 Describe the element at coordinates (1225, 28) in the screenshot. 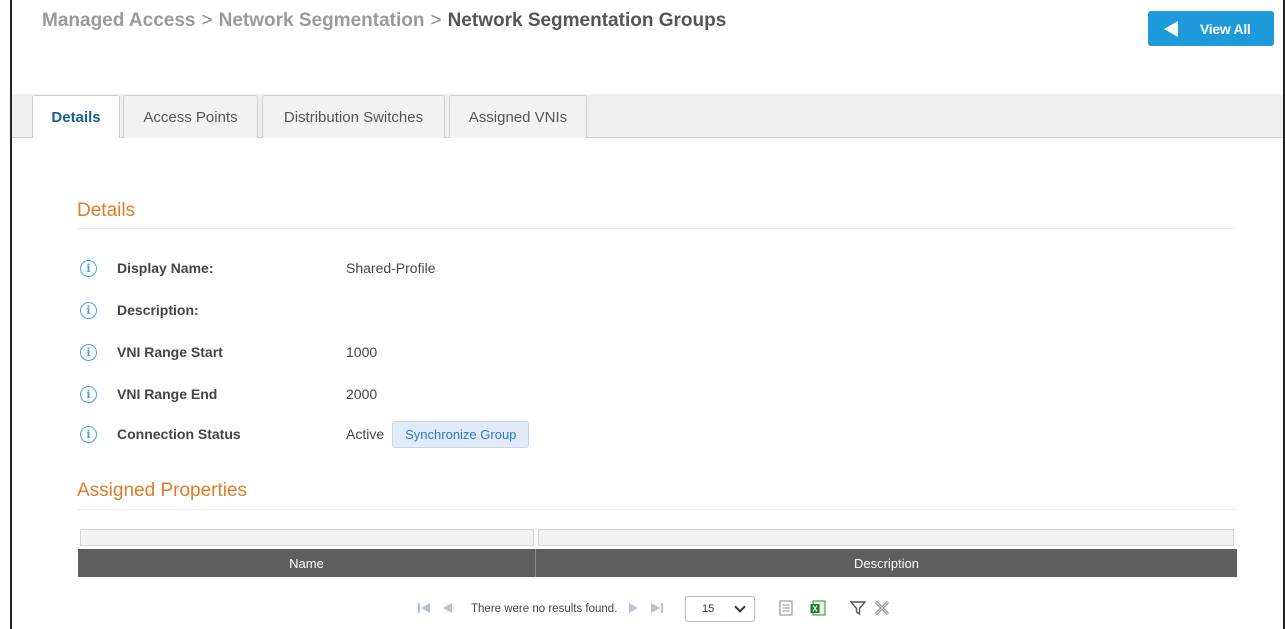

I see `view-all-label: View All` at that location.